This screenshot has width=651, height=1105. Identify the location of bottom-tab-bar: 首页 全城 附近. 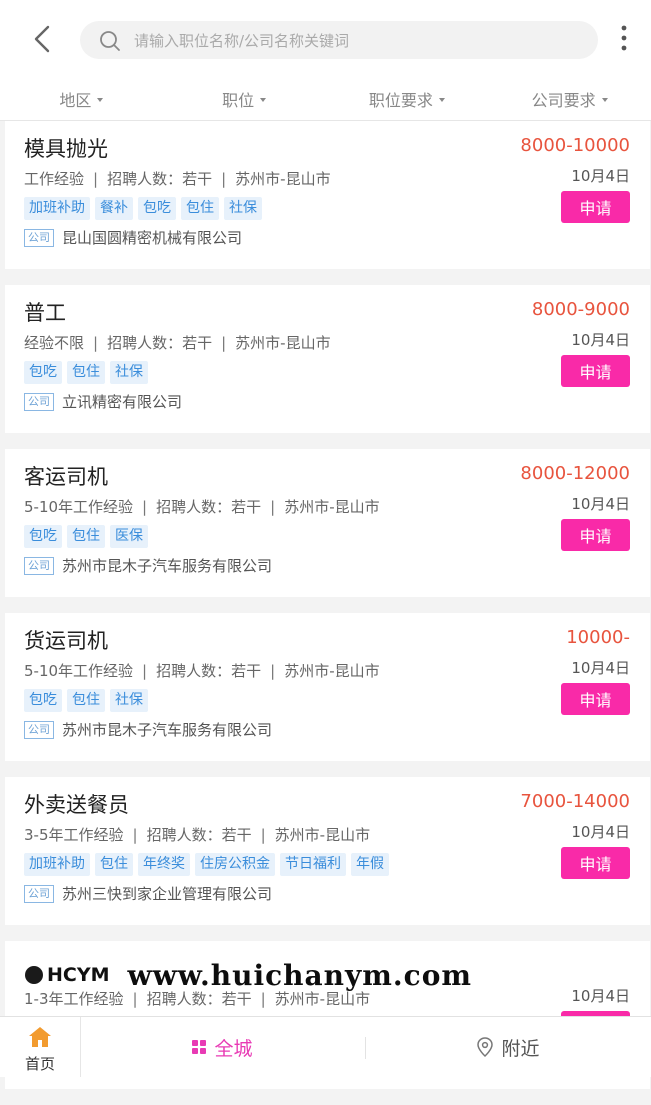
(325, 1046).